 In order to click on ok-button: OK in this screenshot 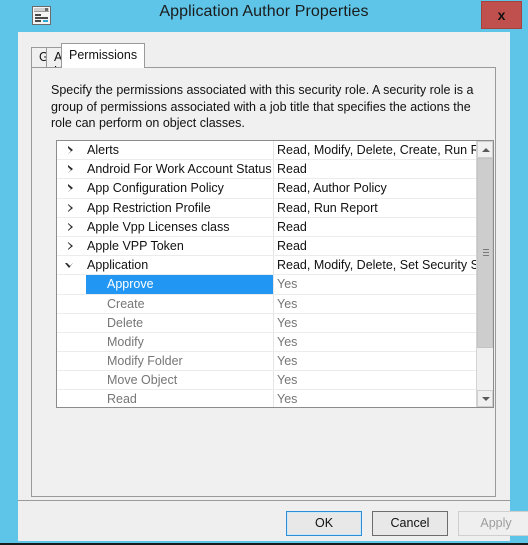, I will do `click(324, 523)`.